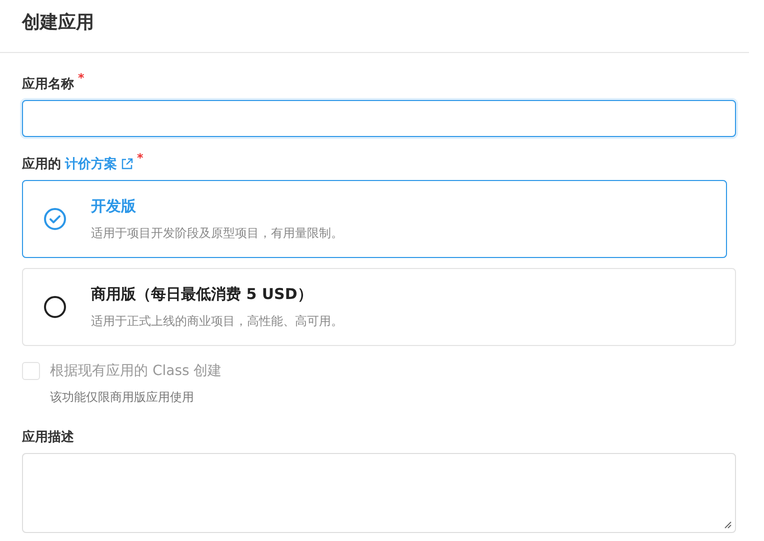  I want to click on description-field, so click(379, 493).